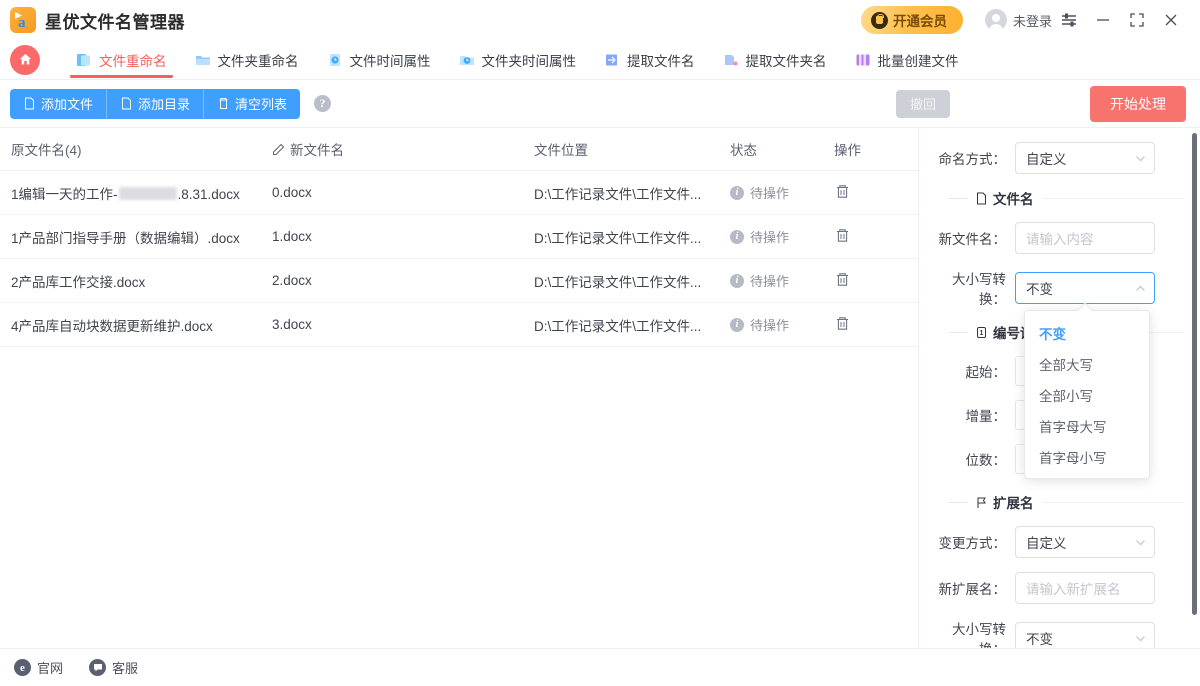 Image resolution: width=1200 pixels, height=686 pixels. I want to click on tab-batch-create: 批量创建文件, so click(907, 60).